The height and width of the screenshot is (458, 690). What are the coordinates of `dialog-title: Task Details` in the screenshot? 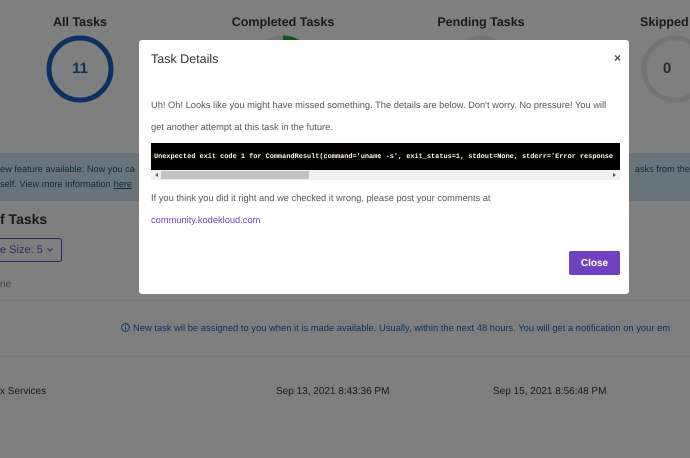 It's located at (184, 59).